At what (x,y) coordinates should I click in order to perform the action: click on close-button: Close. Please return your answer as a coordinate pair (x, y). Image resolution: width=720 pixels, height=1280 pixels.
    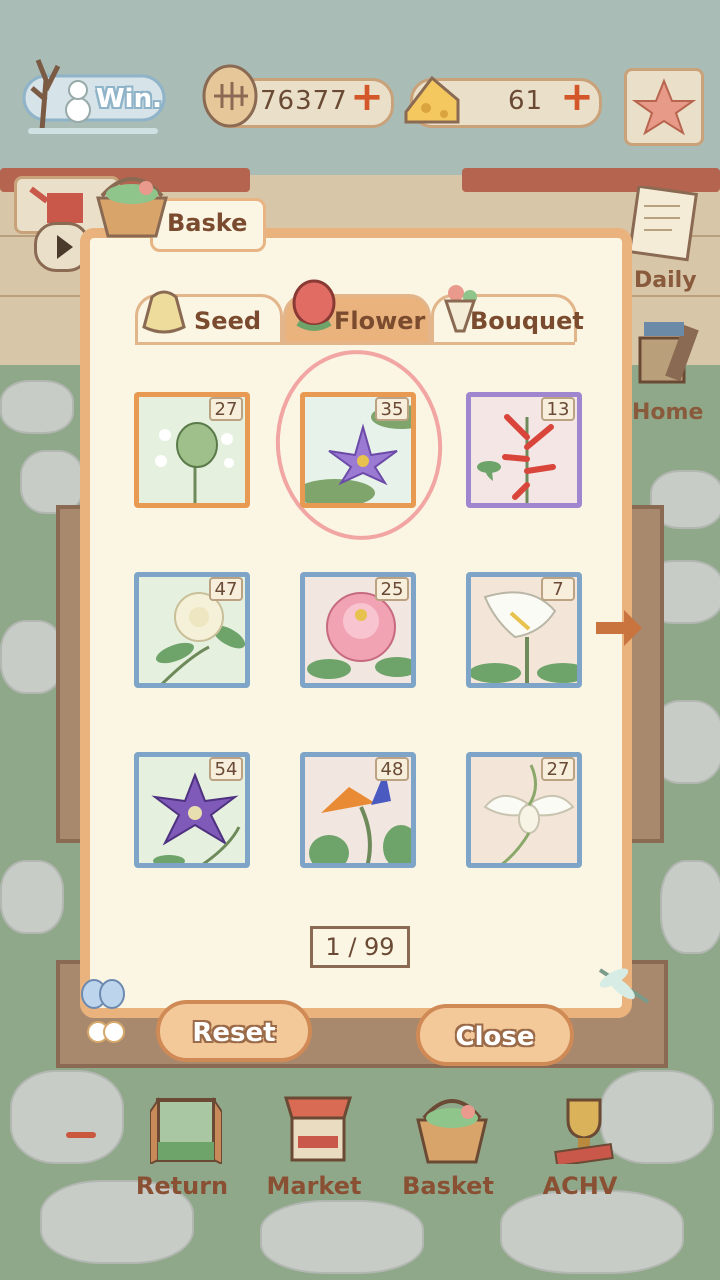
    Looking at the image, I should click on (495, 1035).